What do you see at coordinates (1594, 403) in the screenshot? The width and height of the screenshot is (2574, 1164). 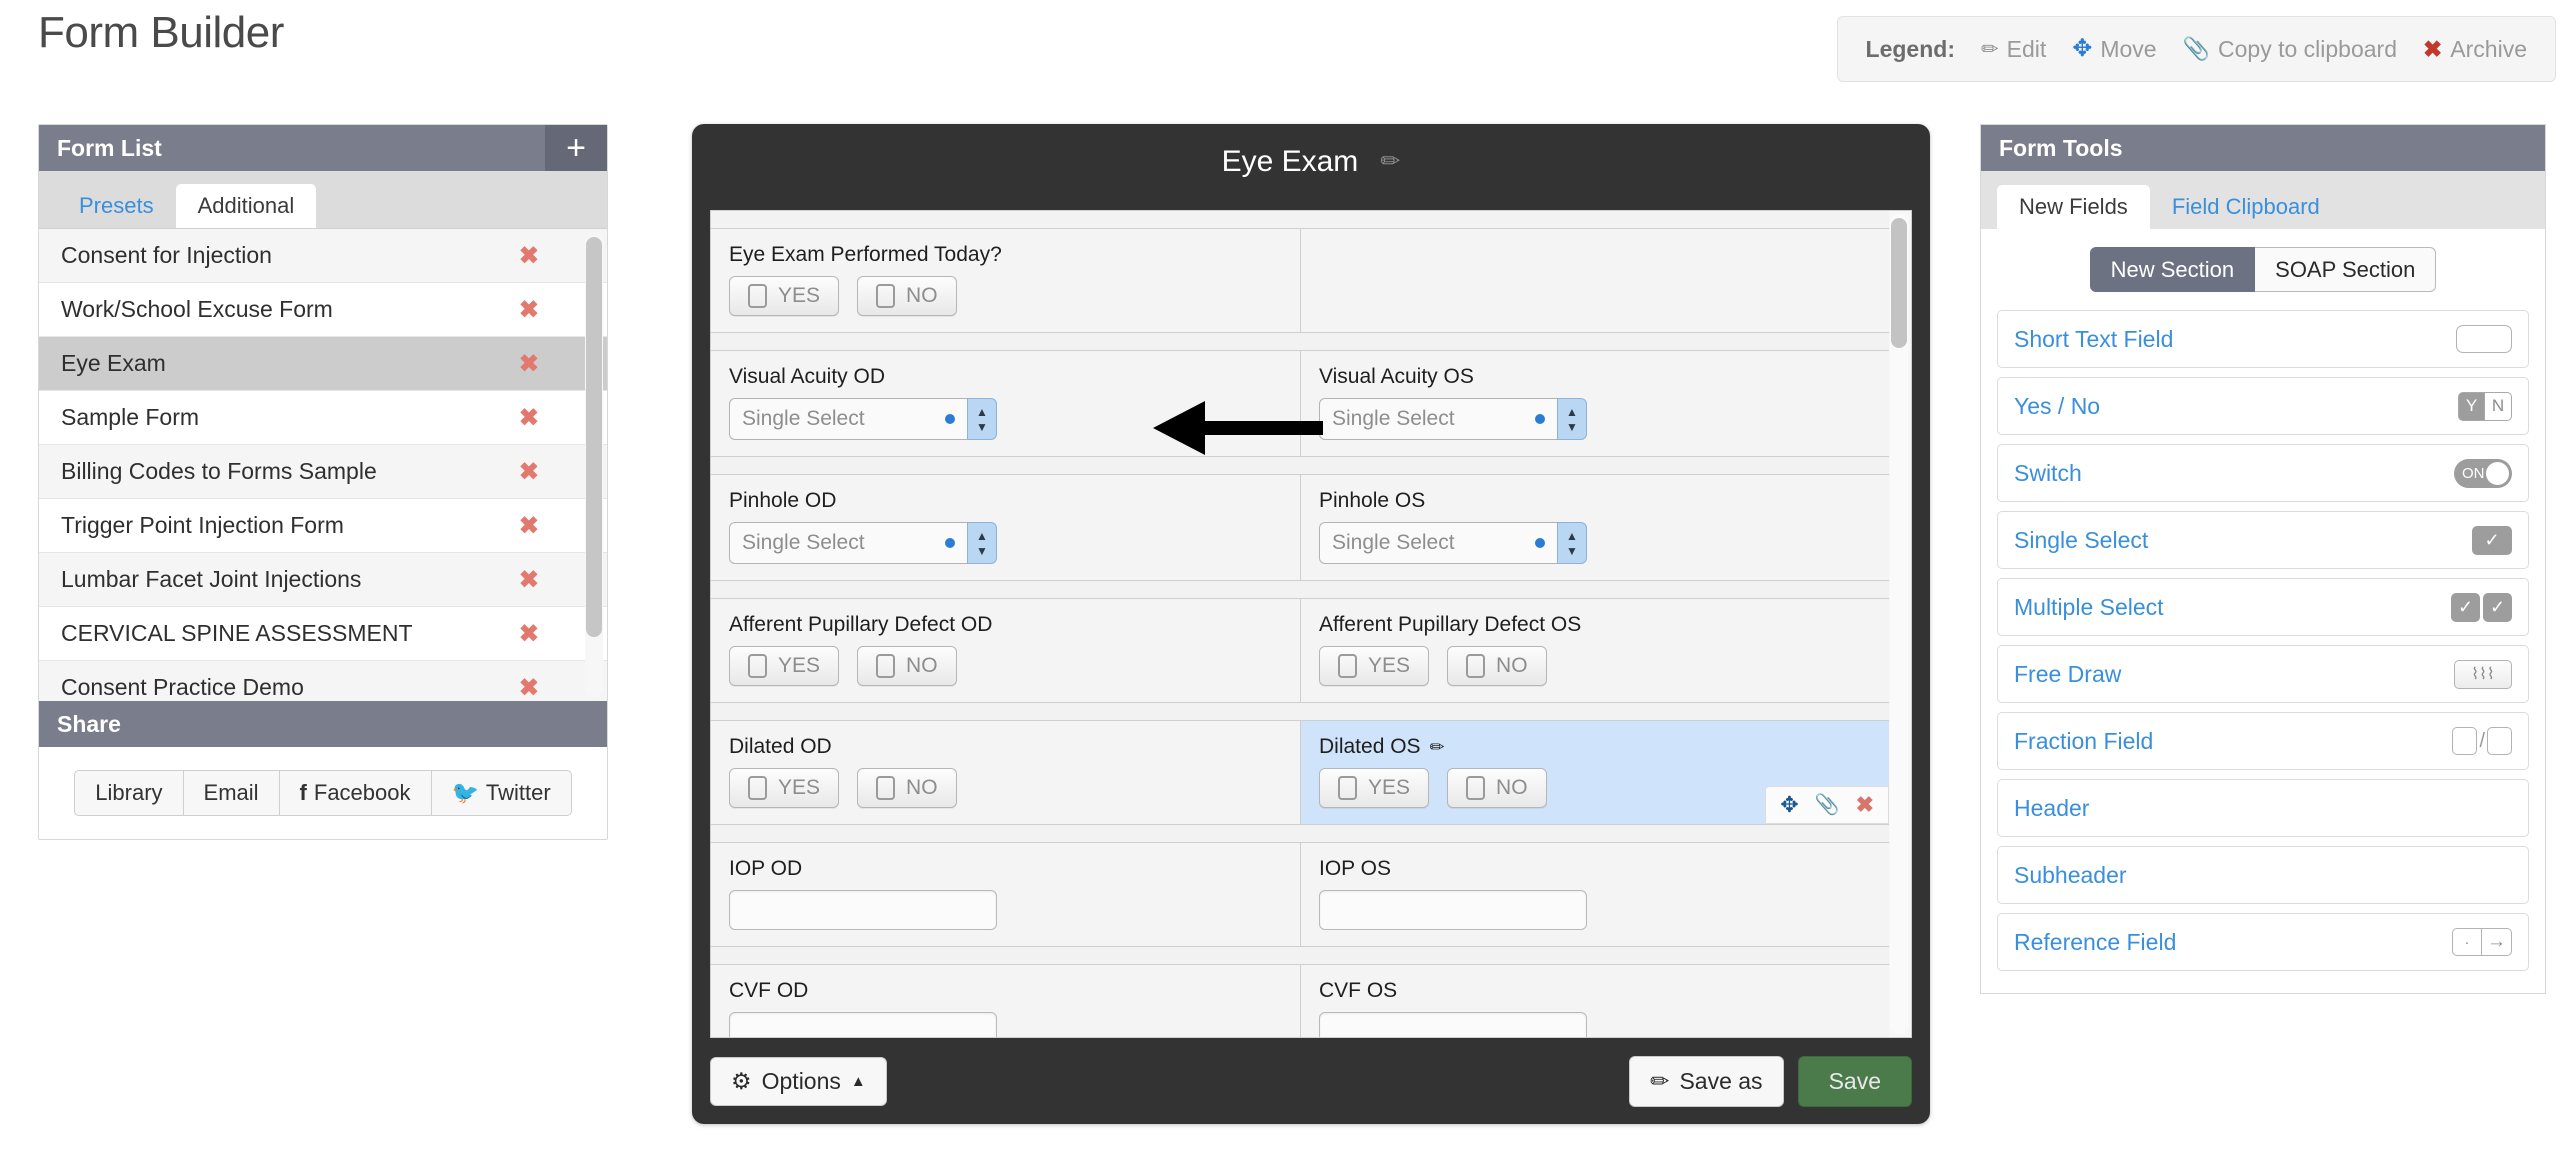 I see `field-cell: Visual Acuity OS Single Select ▲ ▼` at bounding box center [1594, 403].